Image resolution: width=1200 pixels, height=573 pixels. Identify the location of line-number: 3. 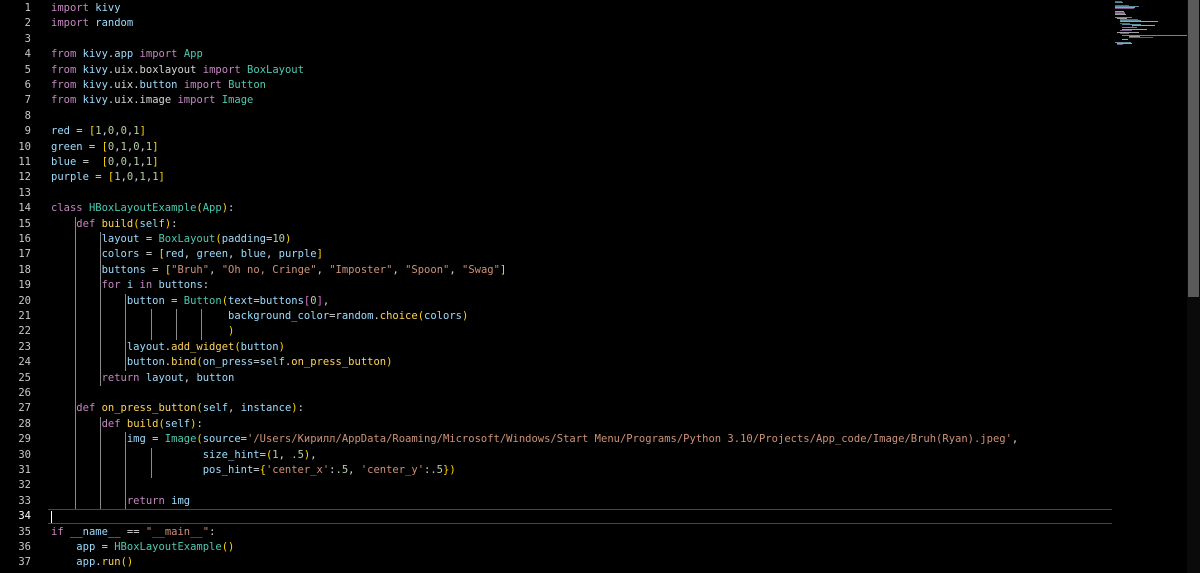
(15, 39).